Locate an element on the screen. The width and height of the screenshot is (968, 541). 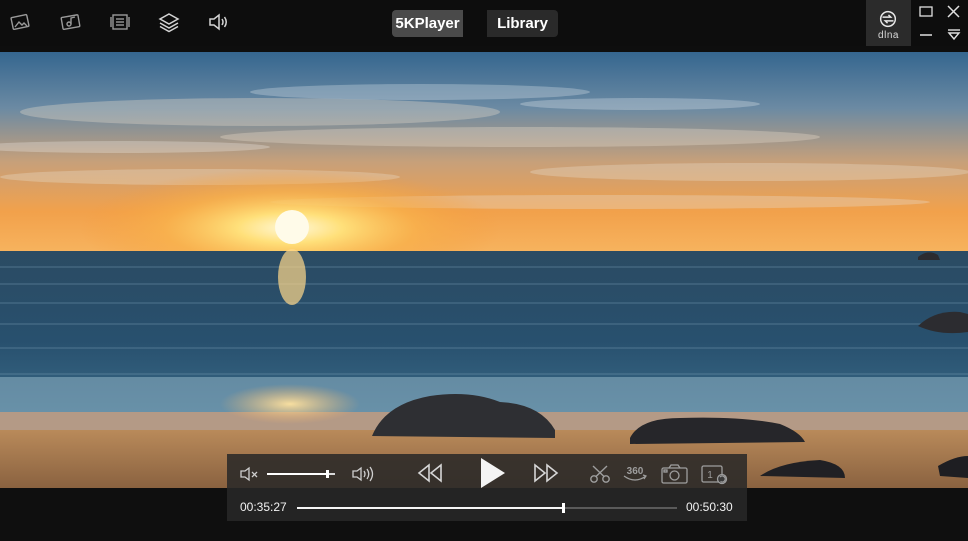
dlna-icon is located at coordinates (888, 19).